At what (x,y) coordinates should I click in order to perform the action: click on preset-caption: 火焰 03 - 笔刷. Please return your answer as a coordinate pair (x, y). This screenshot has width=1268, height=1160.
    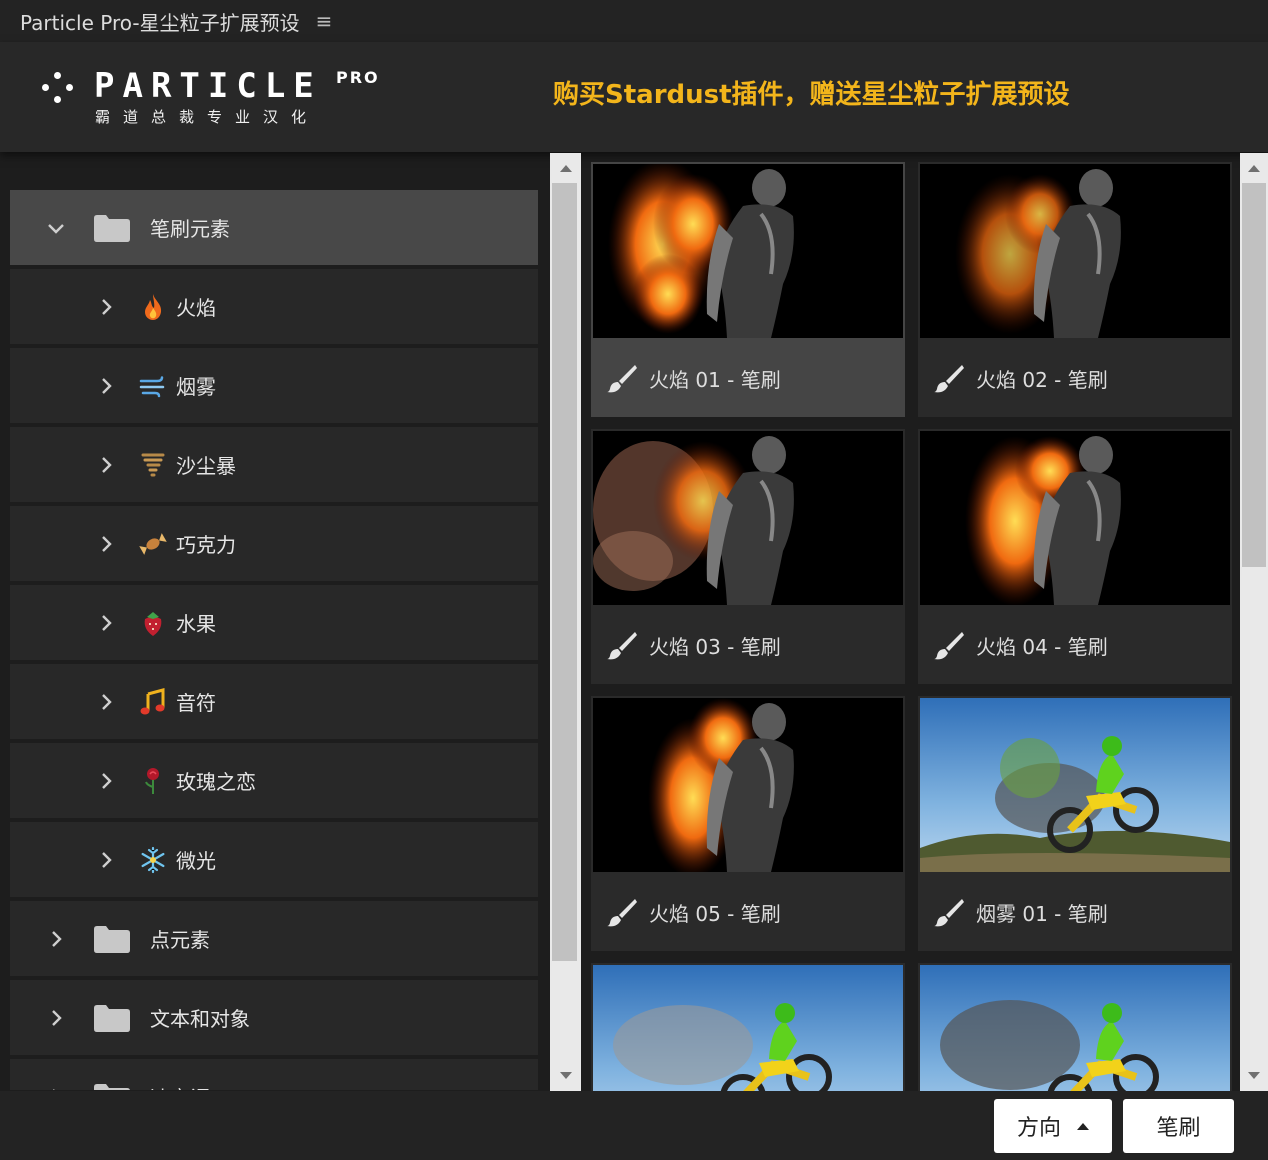
    Looking at the image, I should click on (694, 645).